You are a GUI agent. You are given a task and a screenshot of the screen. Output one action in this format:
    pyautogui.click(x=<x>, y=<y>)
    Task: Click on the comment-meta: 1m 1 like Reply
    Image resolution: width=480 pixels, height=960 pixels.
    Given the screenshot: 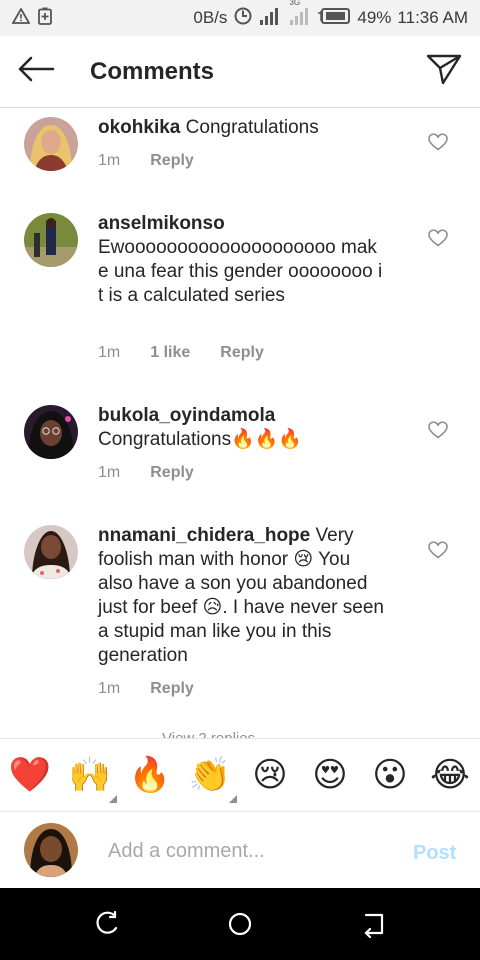 What is the action you would take?
    pyautogui.click(x=181, y=353)
    